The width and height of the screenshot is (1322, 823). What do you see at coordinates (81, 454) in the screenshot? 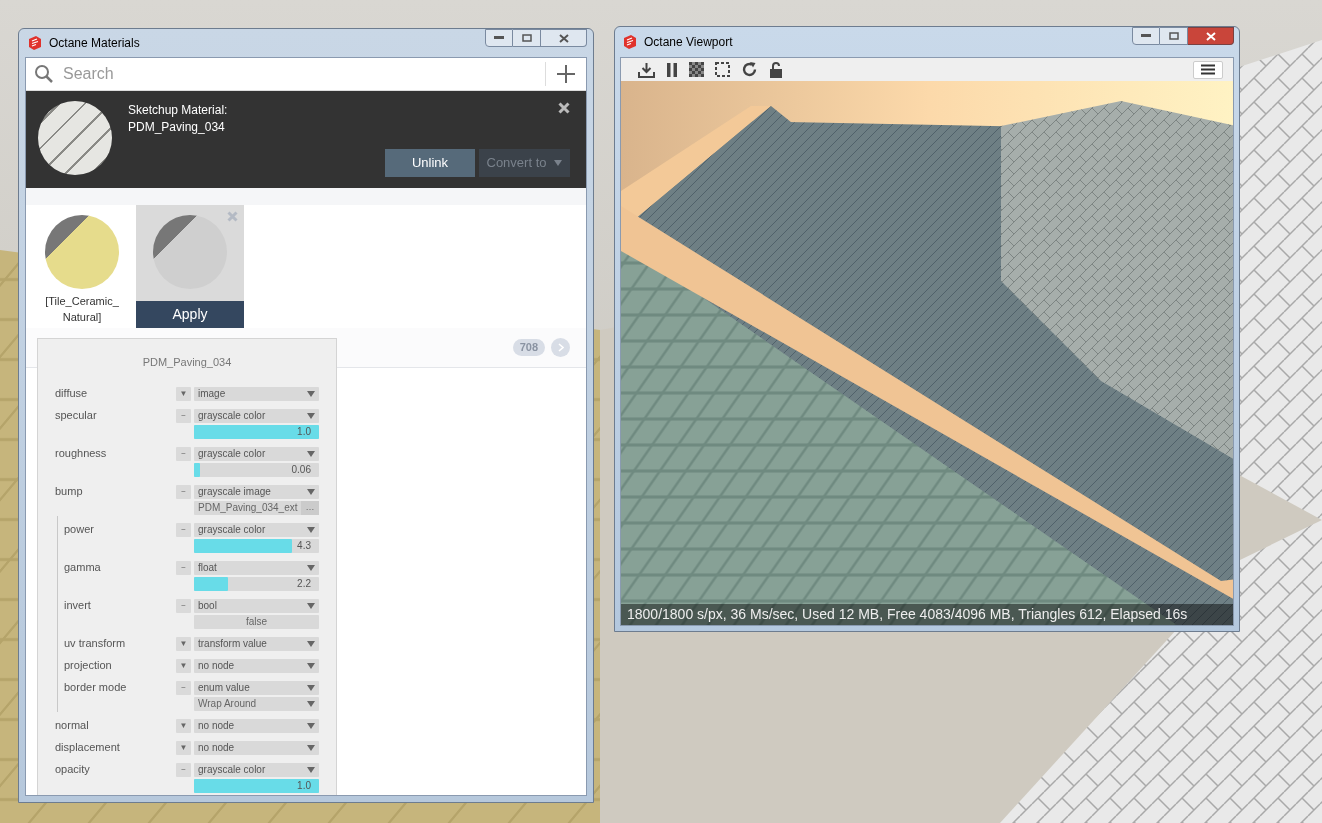
I see `param-label: roughness` at bounding box center [81, 454].